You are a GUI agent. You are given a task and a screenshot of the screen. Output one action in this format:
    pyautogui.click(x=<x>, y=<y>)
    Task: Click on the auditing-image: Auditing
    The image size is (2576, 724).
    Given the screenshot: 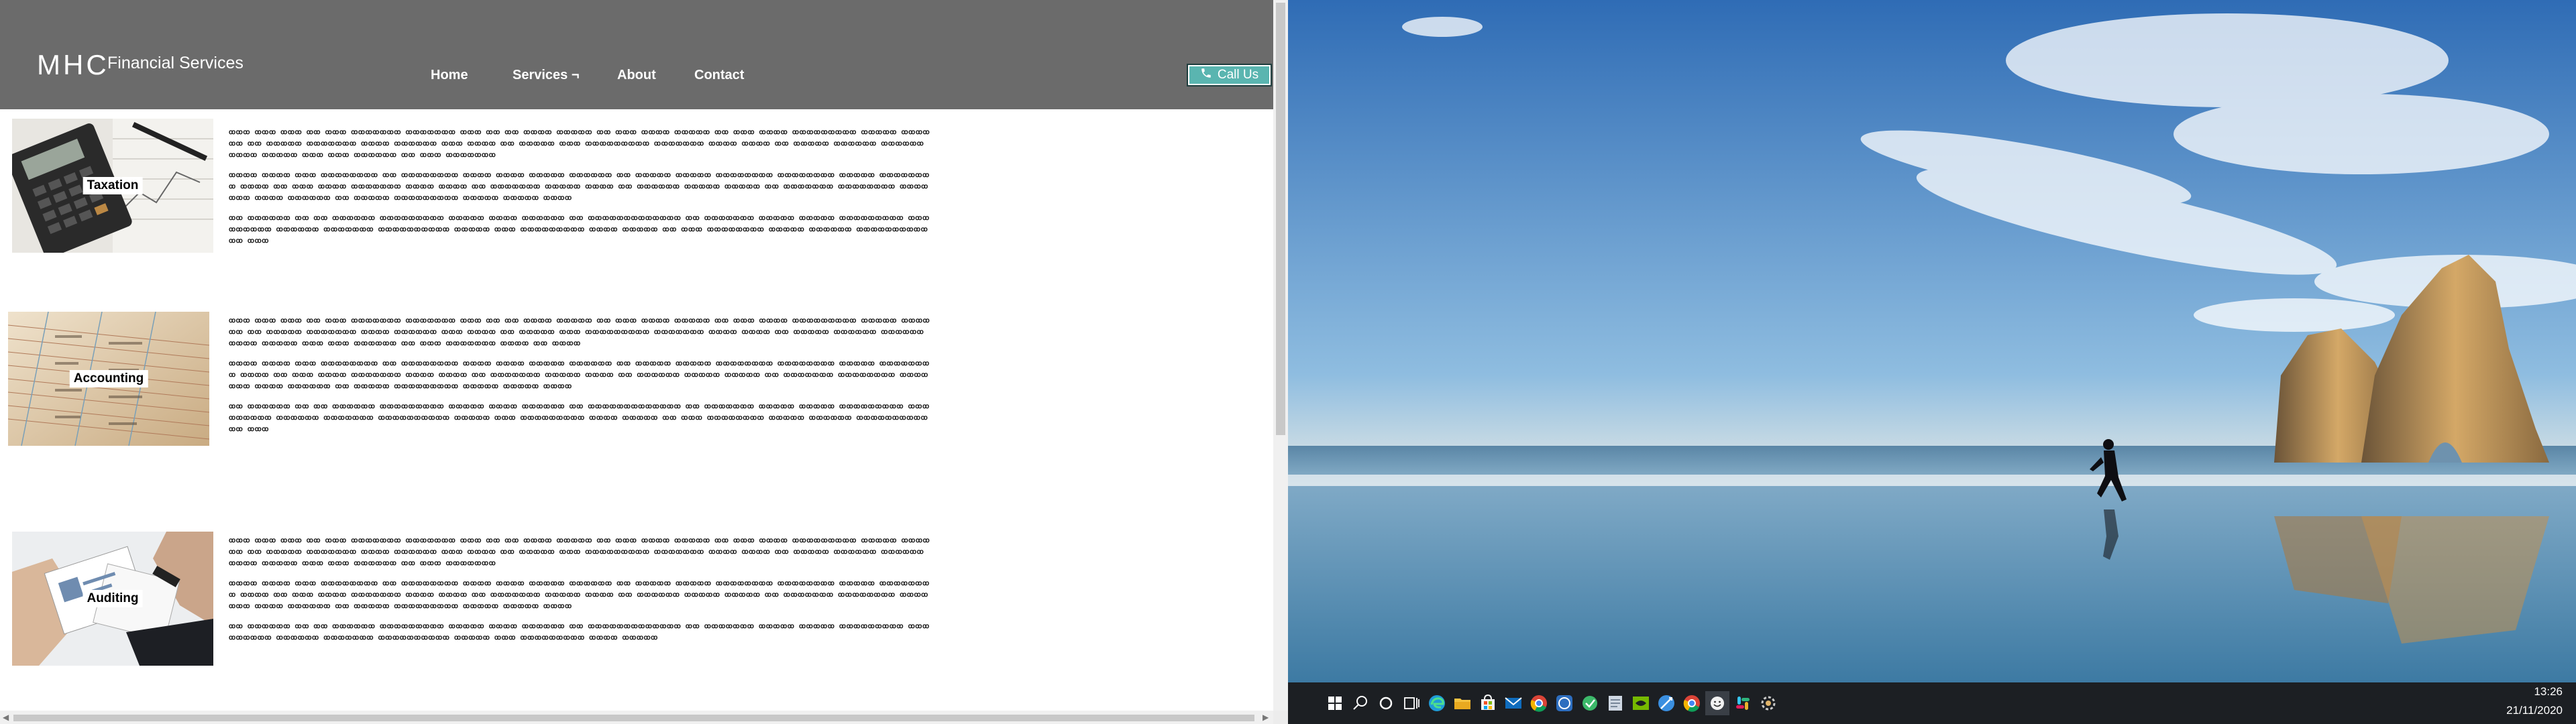 What is the action you would take?
    pyautogui.click(x=112, y=599)
    